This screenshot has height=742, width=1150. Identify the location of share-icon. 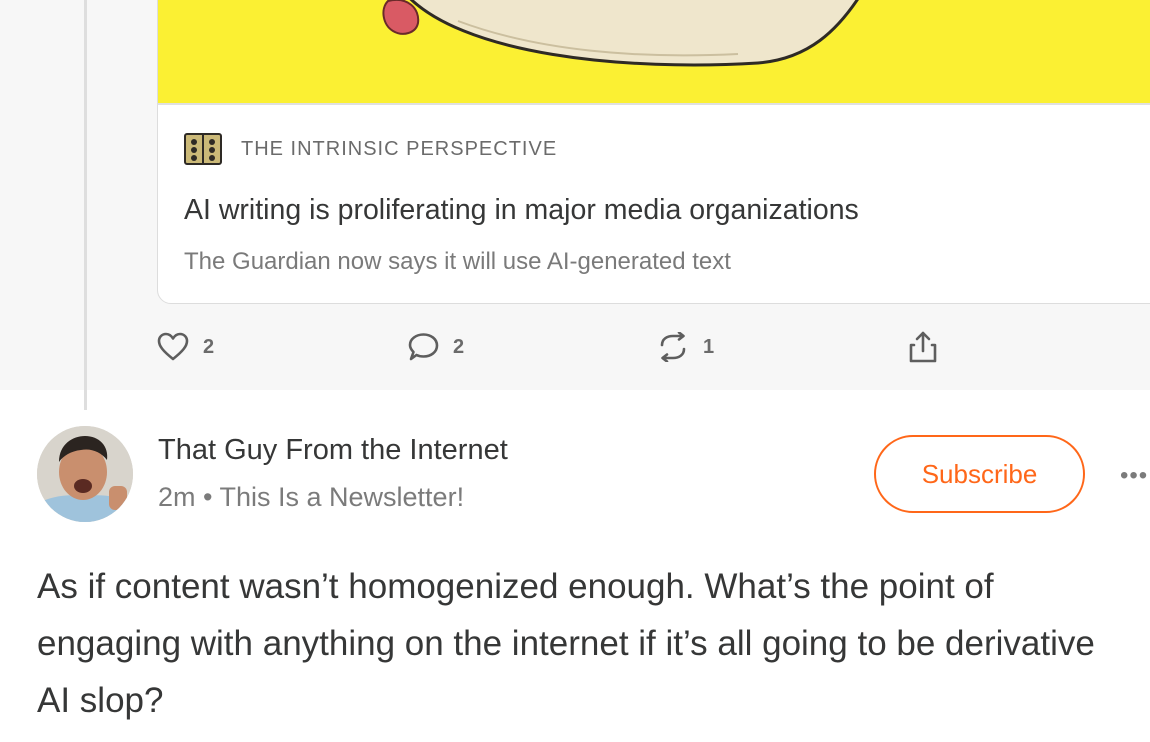
(923, 347).